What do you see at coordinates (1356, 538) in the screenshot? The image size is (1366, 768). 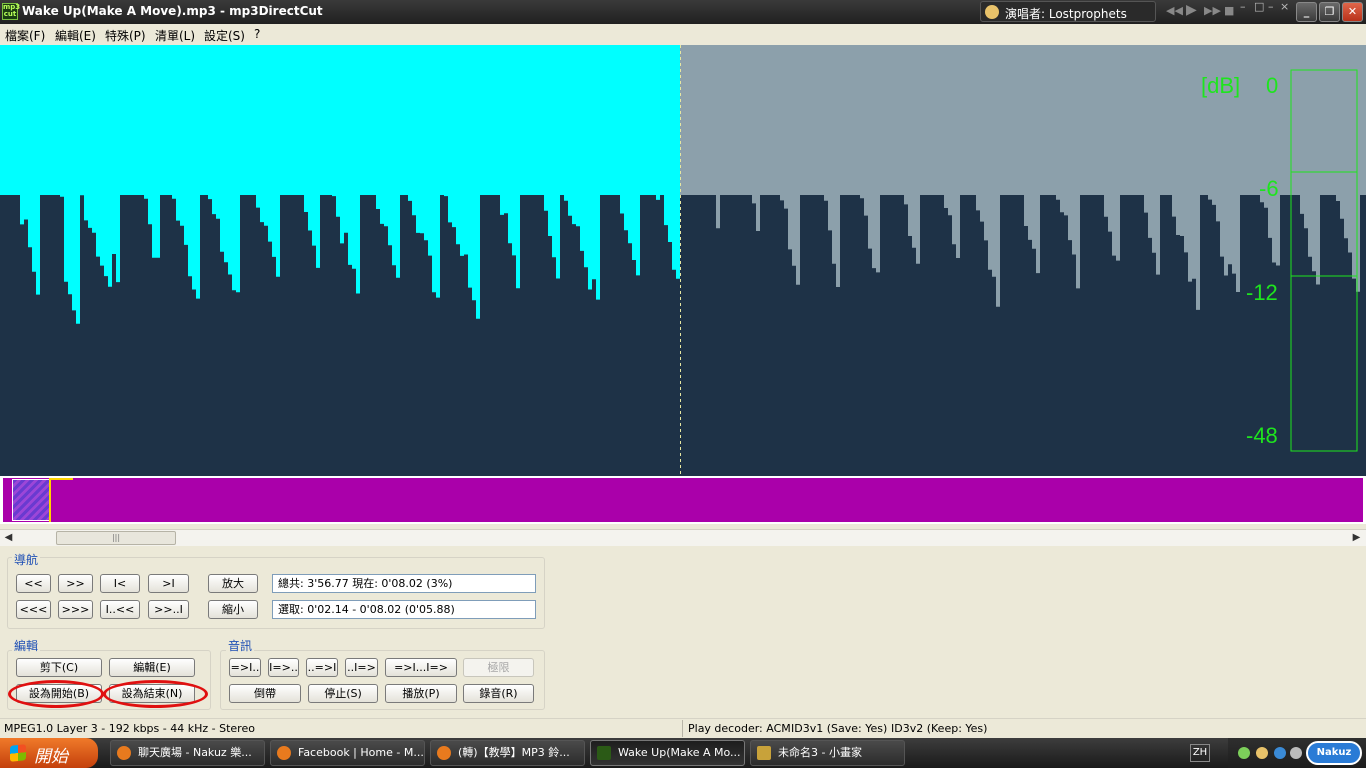 I see `scroll-right-arrow-icon: ▶` at bounding box center [1356, 538].